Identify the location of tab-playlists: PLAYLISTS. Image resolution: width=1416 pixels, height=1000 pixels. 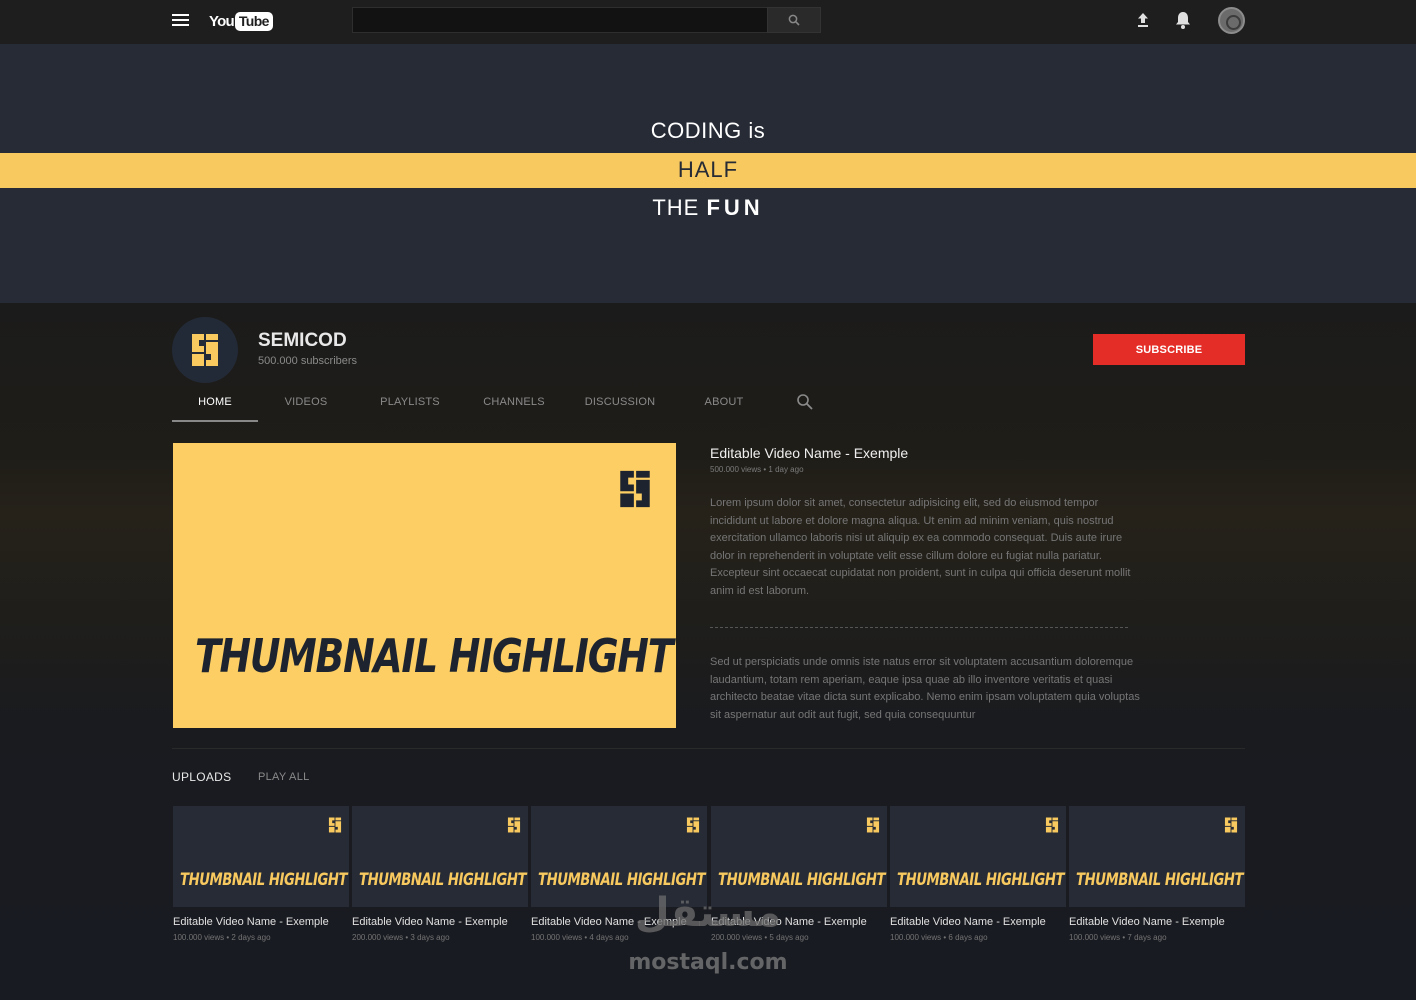
(410, 403).